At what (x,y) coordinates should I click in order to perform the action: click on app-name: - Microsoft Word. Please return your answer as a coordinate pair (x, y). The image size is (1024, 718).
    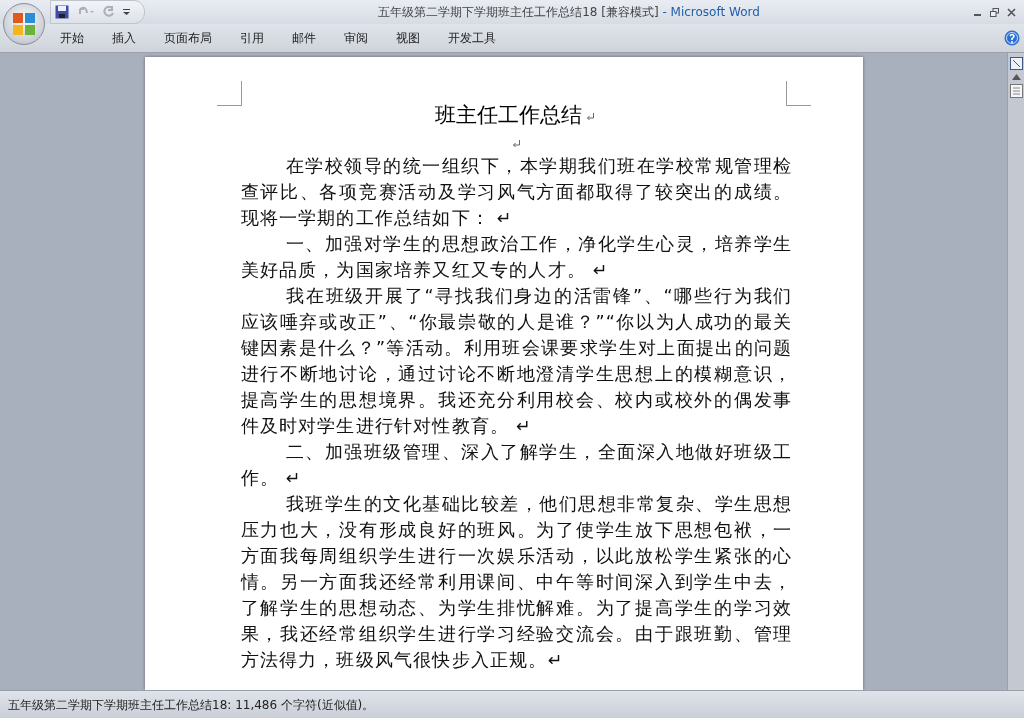
    Looking at the image, I should click on (711, 11).